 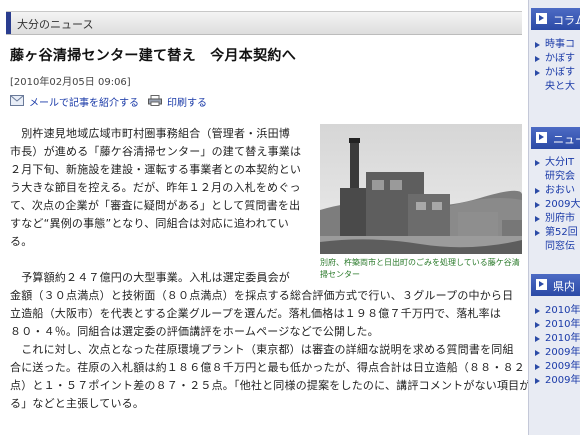 I want to click on sidebar-column-list: 時事コ かぼす かぼす 央と大, so click(x=556, y=66).